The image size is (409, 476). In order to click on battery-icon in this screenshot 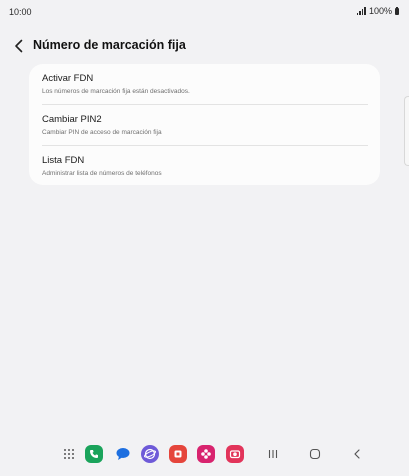, I will do `click(397, 10)`.